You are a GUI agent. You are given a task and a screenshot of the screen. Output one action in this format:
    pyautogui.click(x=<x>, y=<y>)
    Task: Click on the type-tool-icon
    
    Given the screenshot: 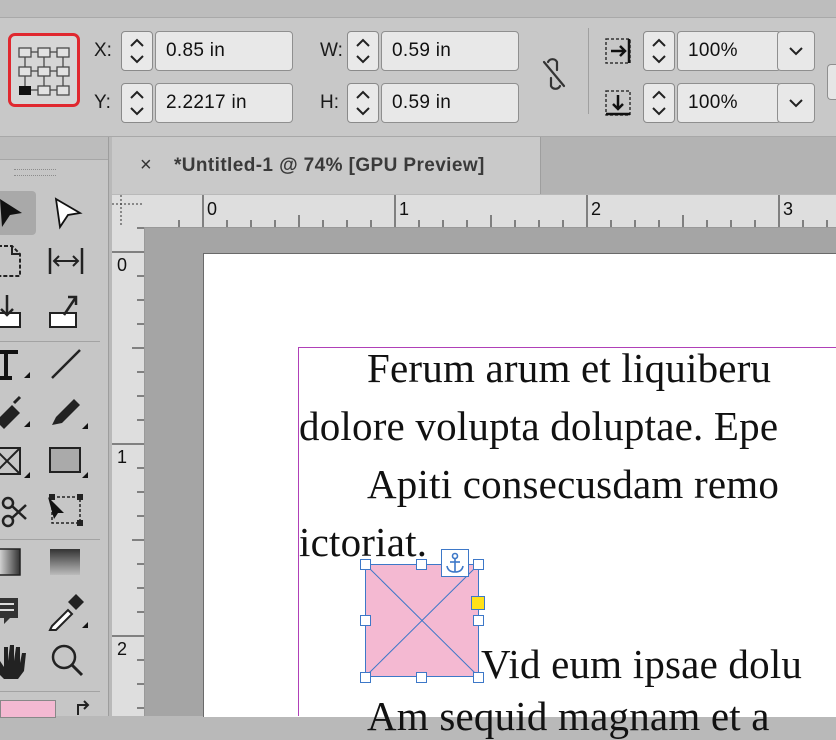 What is the action you would take?
    pyautogui.click(x=15, y=365)
    